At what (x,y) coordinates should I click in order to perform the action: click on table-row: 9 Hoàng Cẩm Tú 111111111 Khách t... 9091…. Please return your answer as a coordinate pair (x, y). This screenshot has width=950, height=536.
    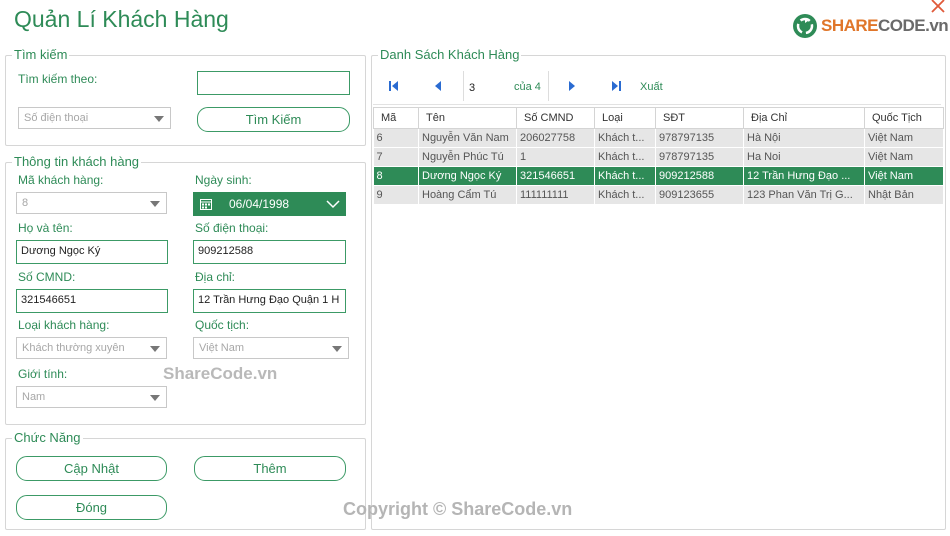
    Looking at the image, I should click on (658, 195).